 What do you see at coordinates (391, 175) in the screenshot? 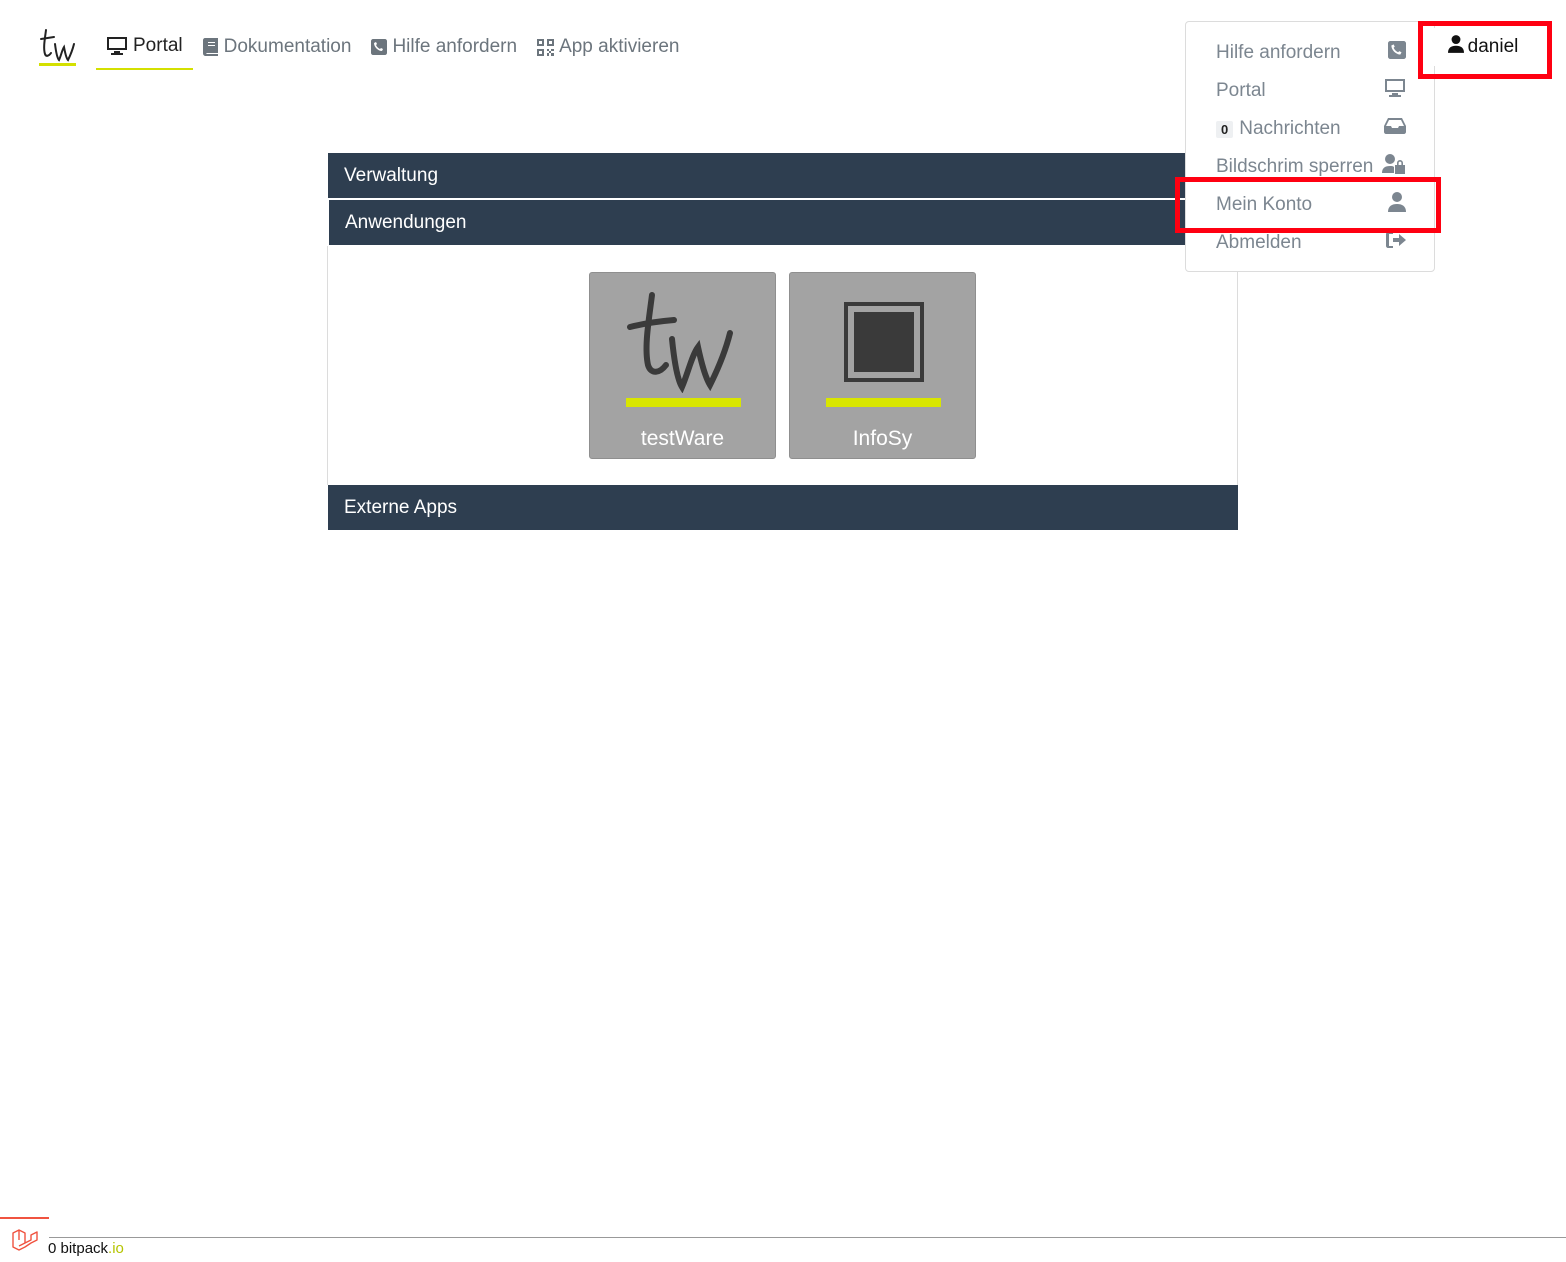
I see `section-title: Verwaltung` at bounding box center [391, 175].